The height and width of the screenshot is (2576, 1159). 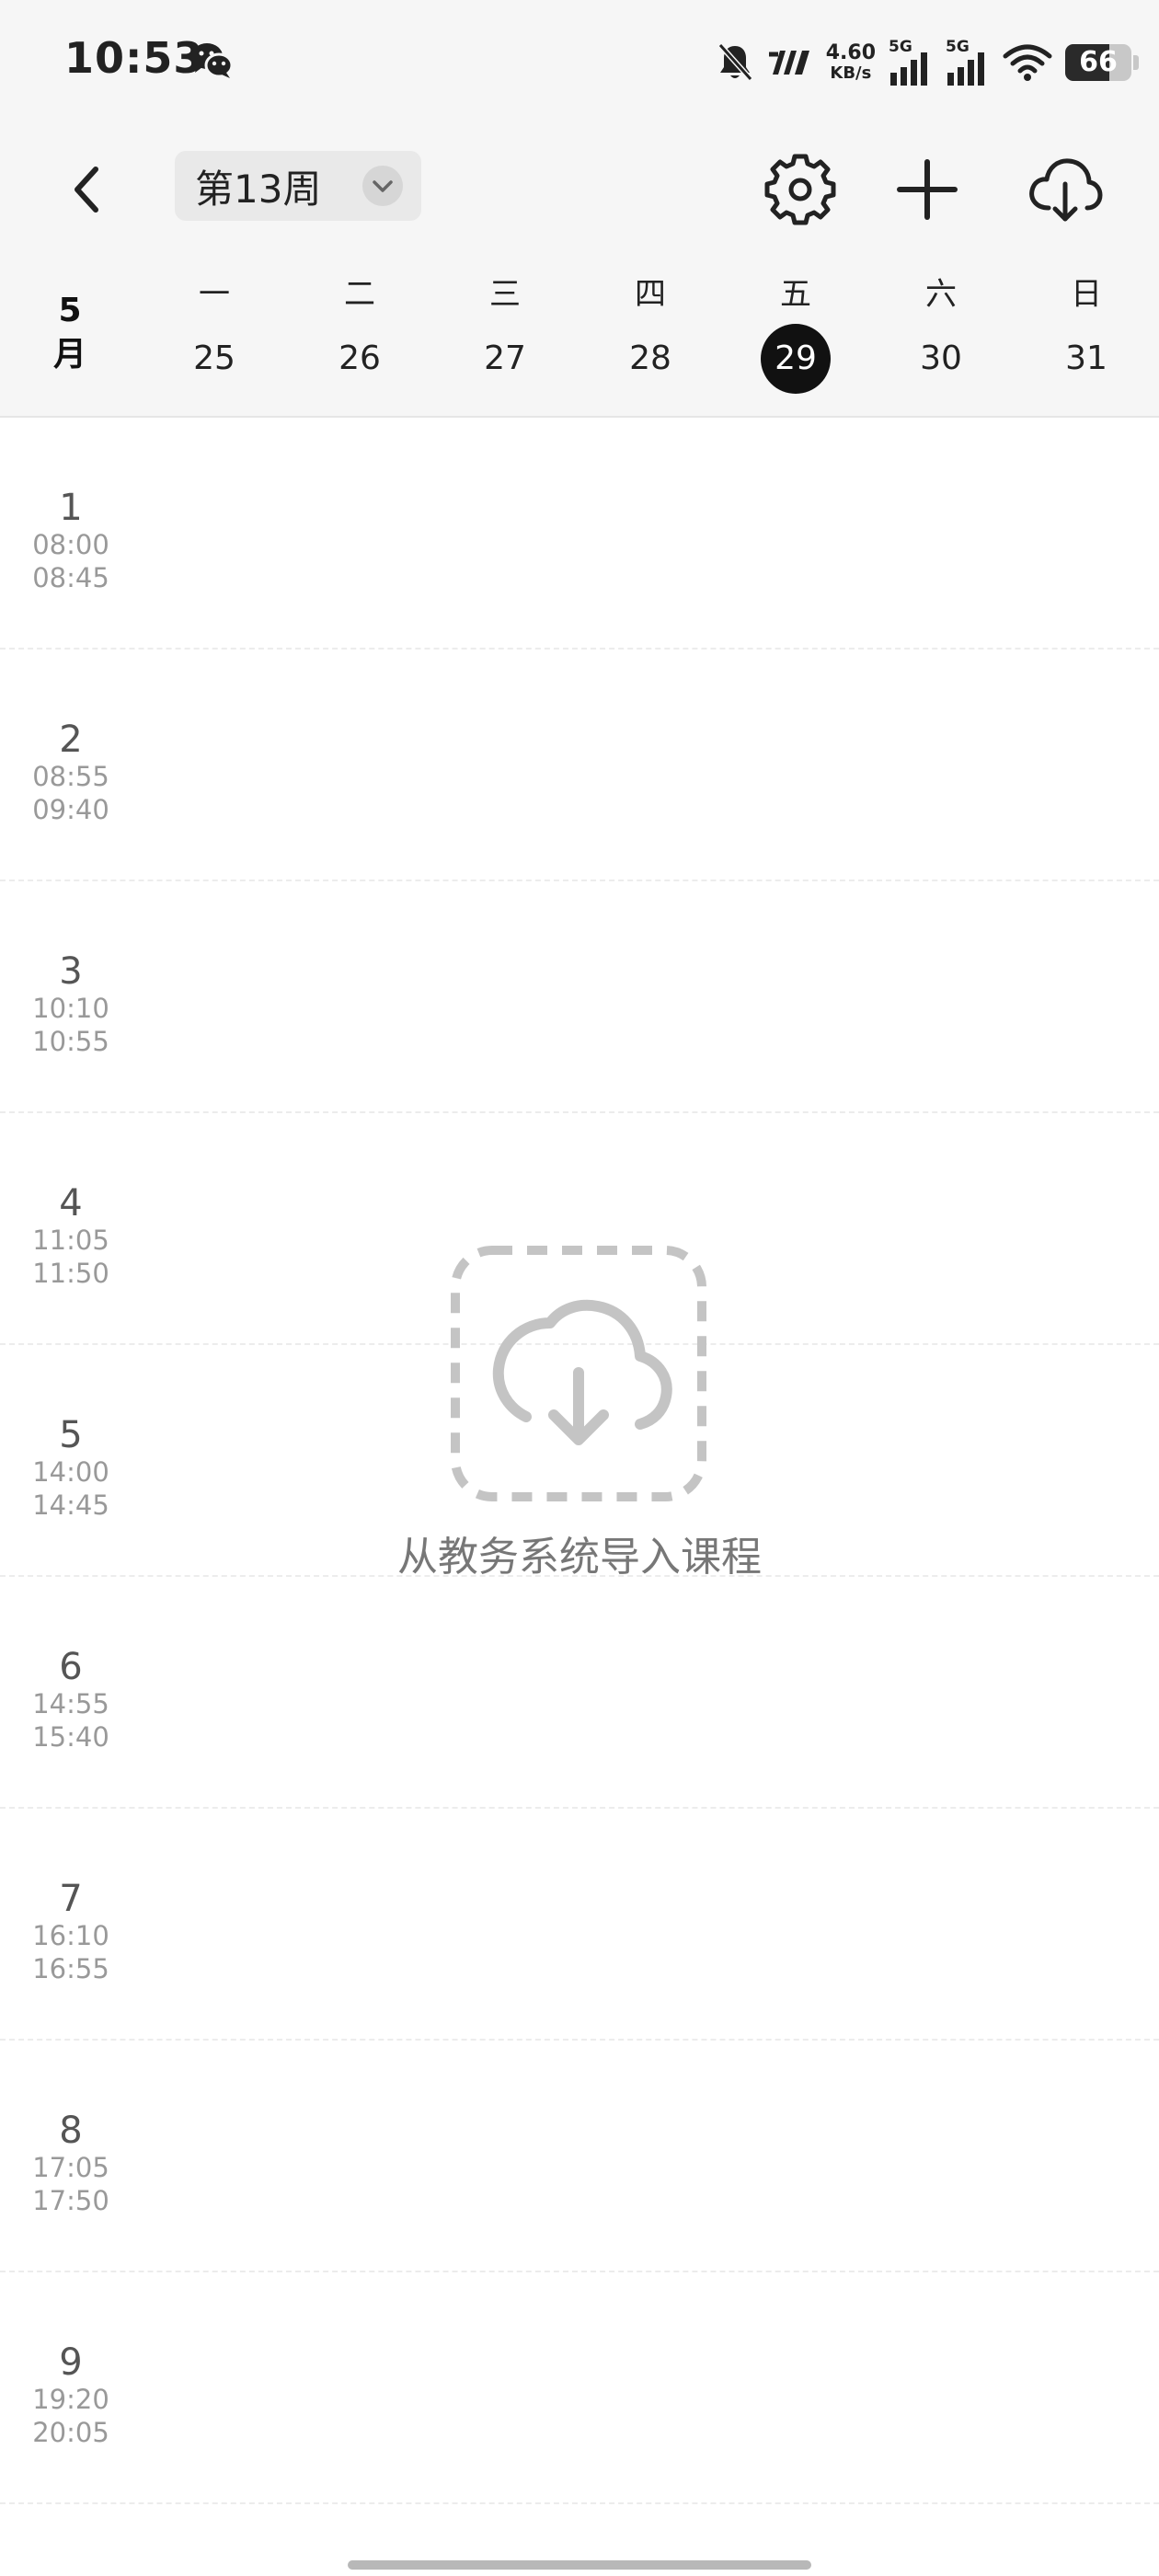 I want to click on day-column-wed: 三 27, so click(x=505, y=330).